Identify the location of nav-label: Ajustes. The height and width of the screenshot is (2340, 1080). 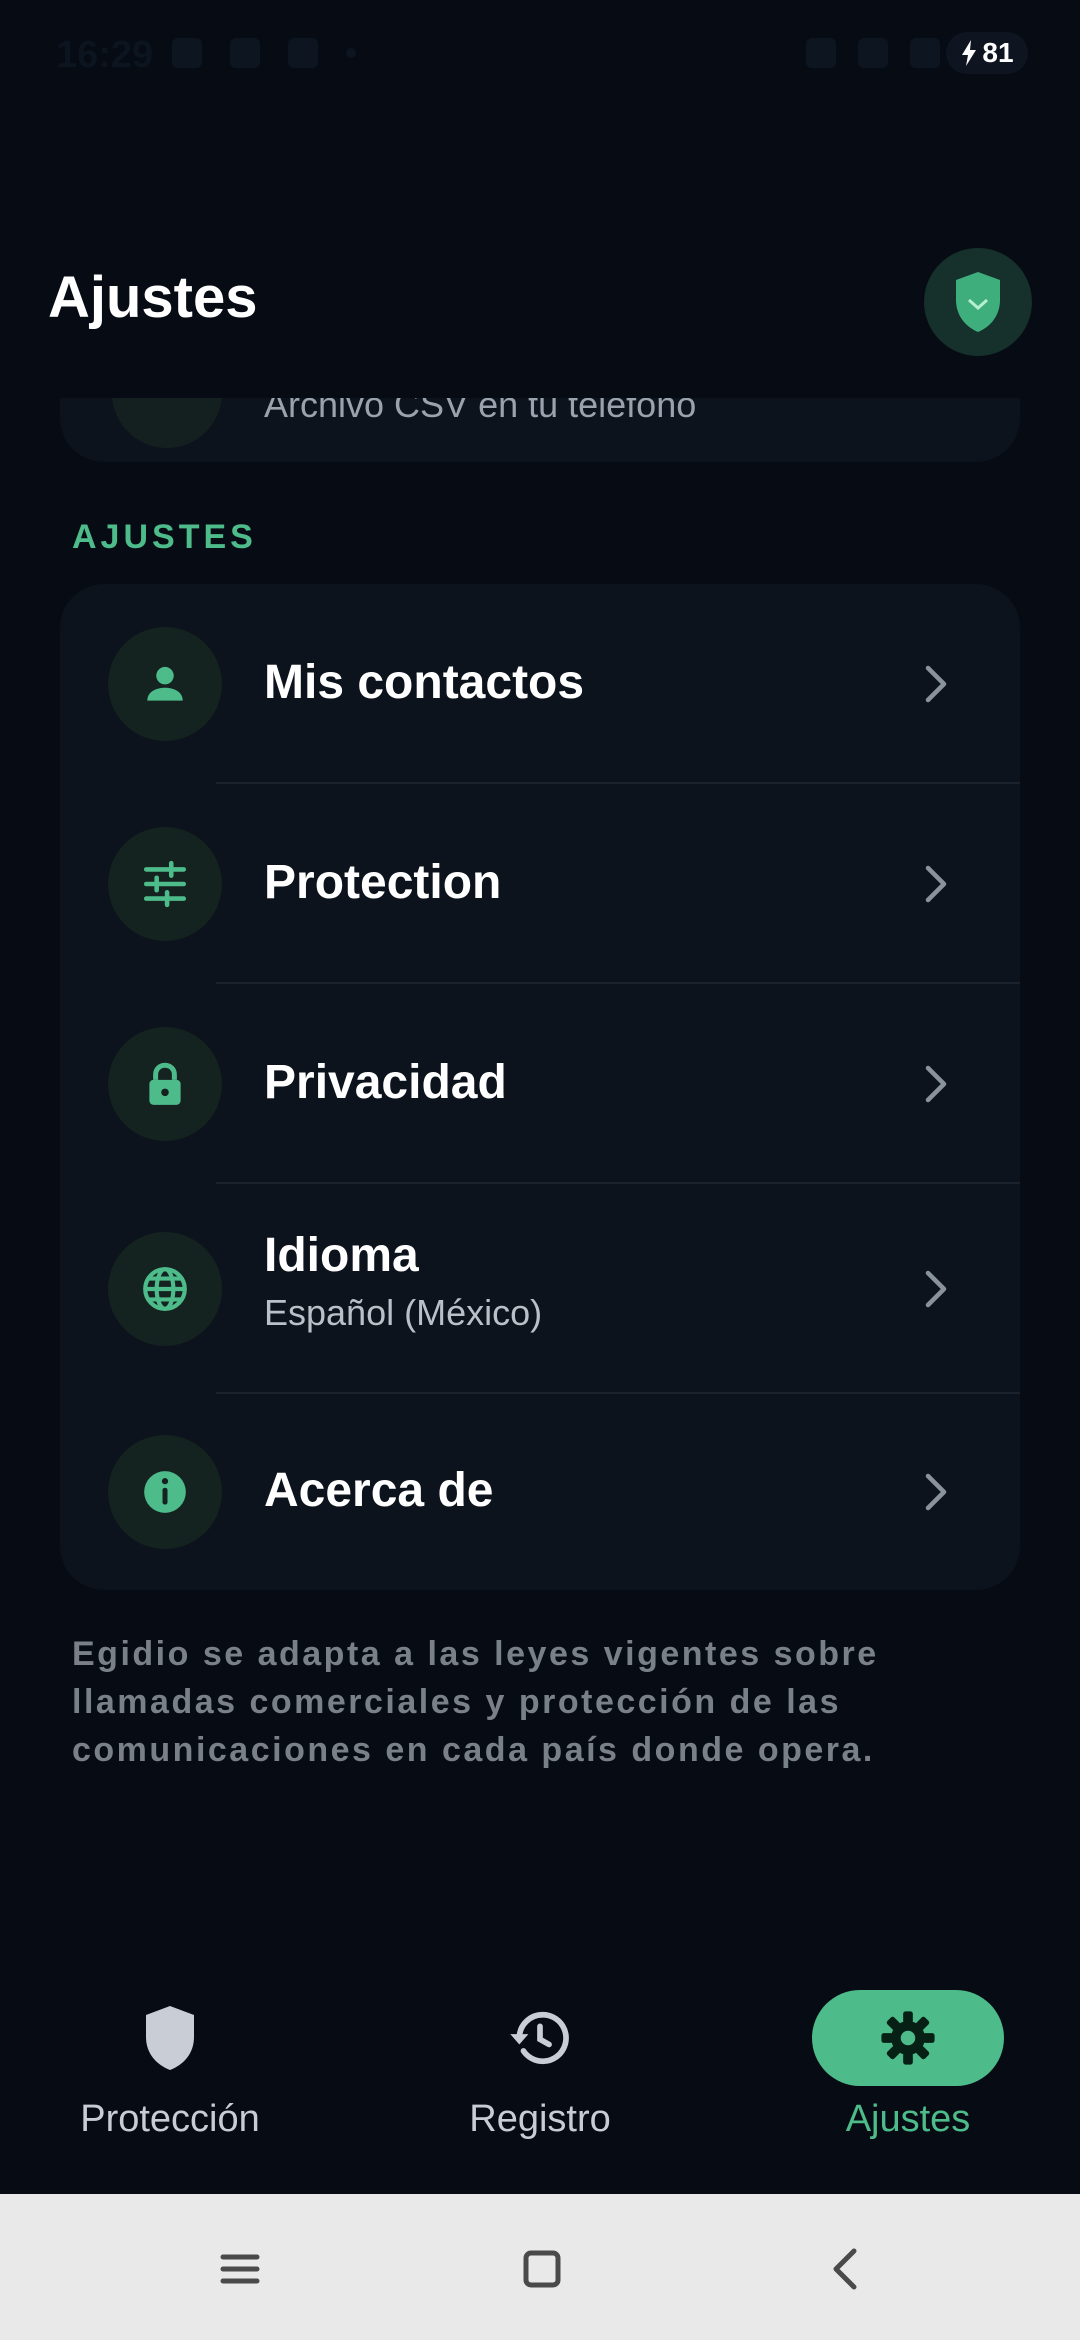
(908, 2119).